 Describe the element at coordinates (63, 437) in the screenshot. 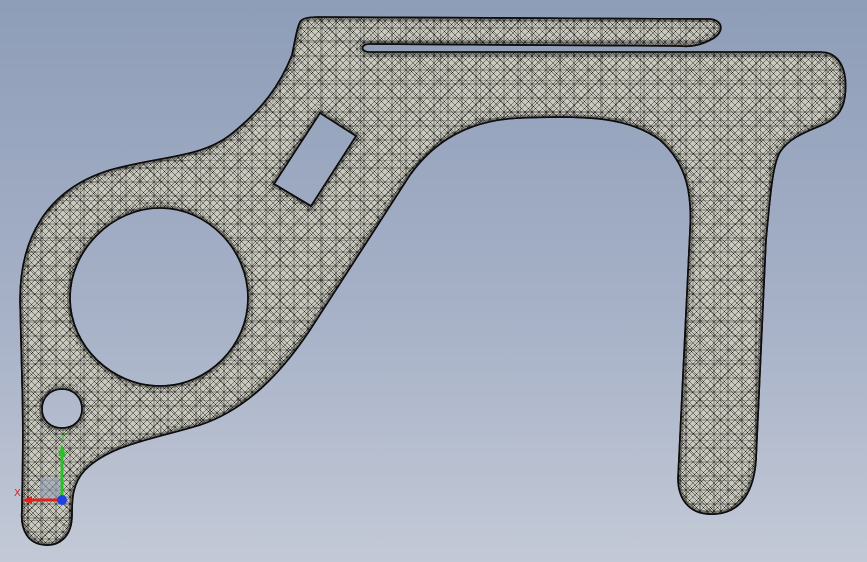

I see `y-axis-label: Y` at that location.